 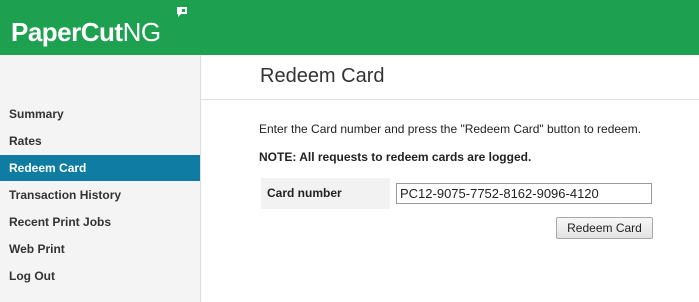 I want to click on papercut-logo: PaperCutNG, so click(x=86, y=32).